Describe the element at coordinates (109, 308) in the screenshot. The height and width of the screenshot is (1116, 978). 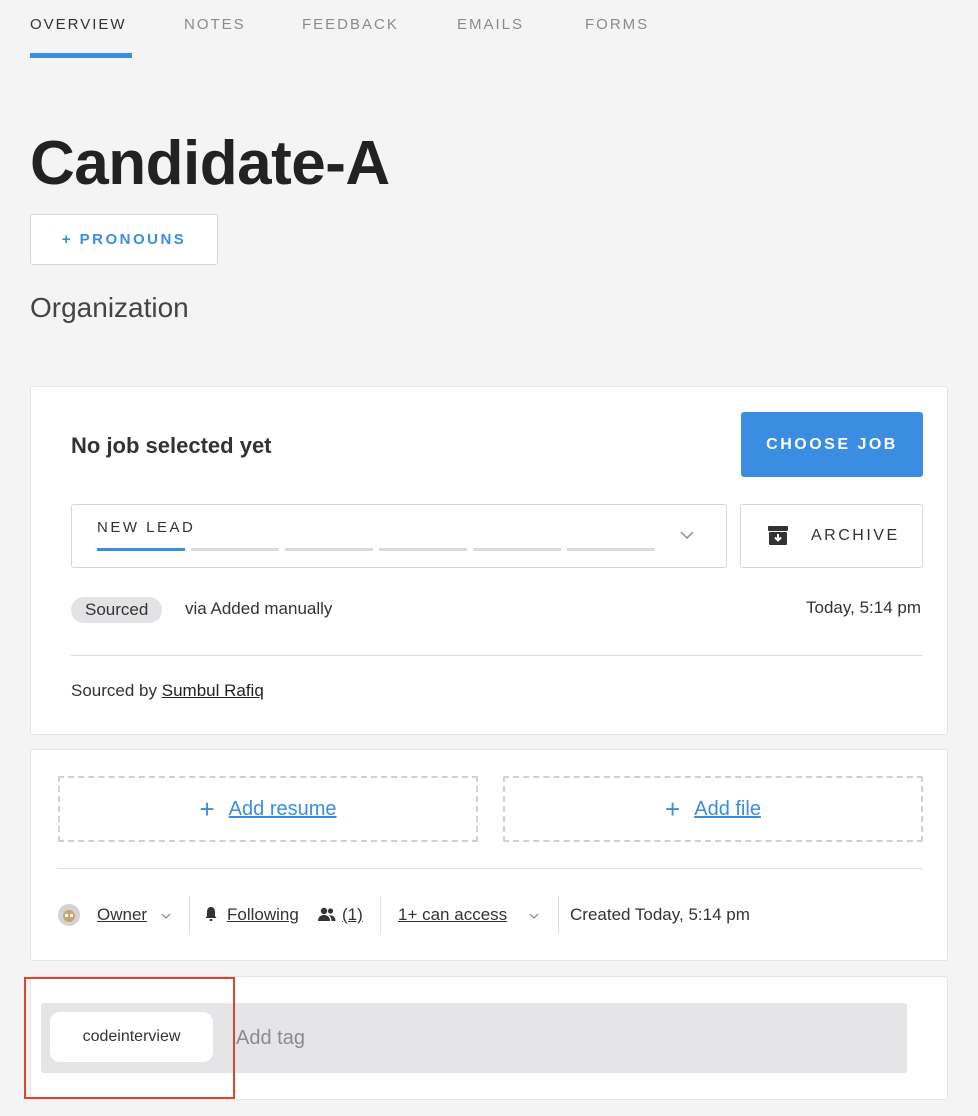
I see `organization-label: Organization` at that location.